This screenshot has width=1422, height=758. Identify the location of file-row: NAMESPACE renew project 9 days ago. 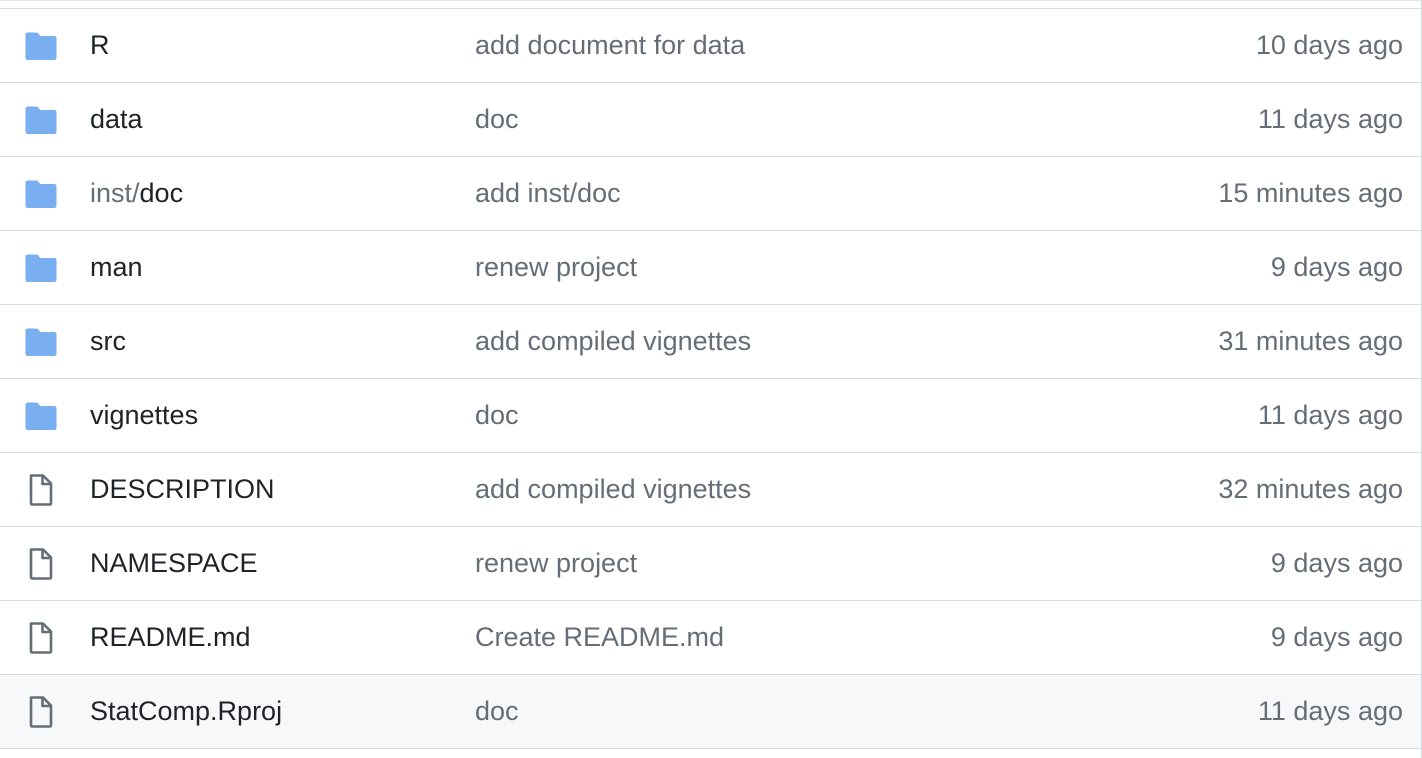
(710, 564).